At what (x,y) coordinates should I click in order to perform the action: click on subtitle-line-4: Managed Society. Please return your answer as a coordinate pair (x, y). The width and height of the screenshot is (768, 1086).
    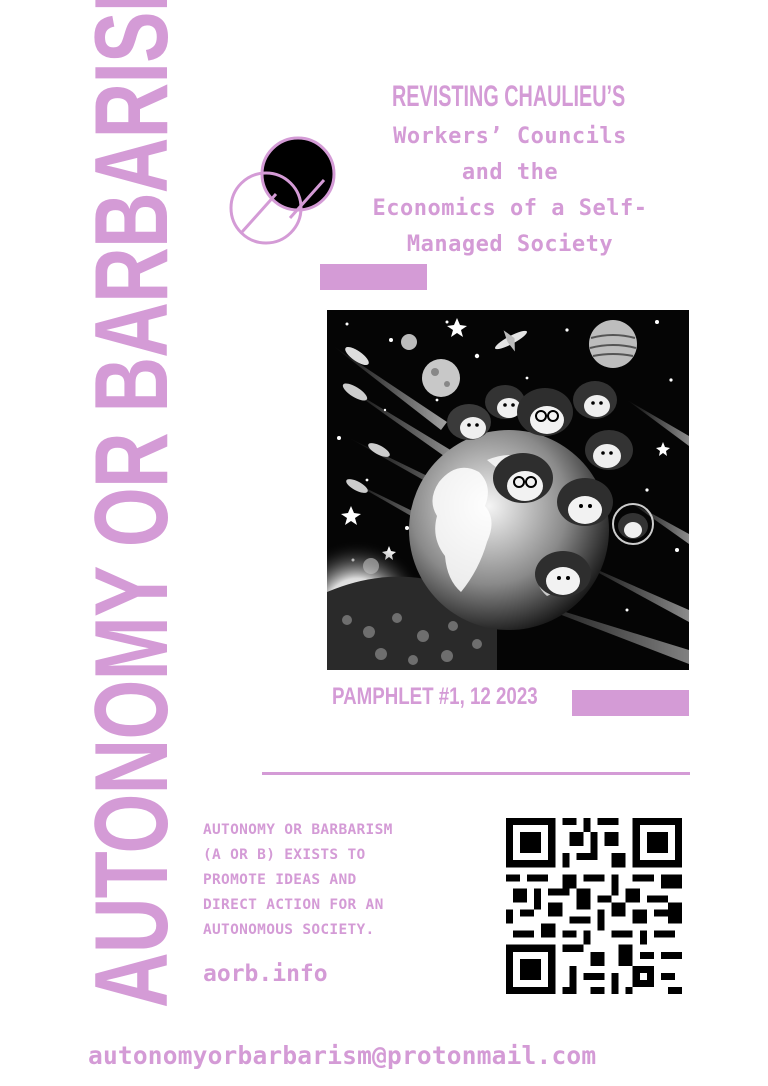
    Looking at the image, I should click on (510, 244).